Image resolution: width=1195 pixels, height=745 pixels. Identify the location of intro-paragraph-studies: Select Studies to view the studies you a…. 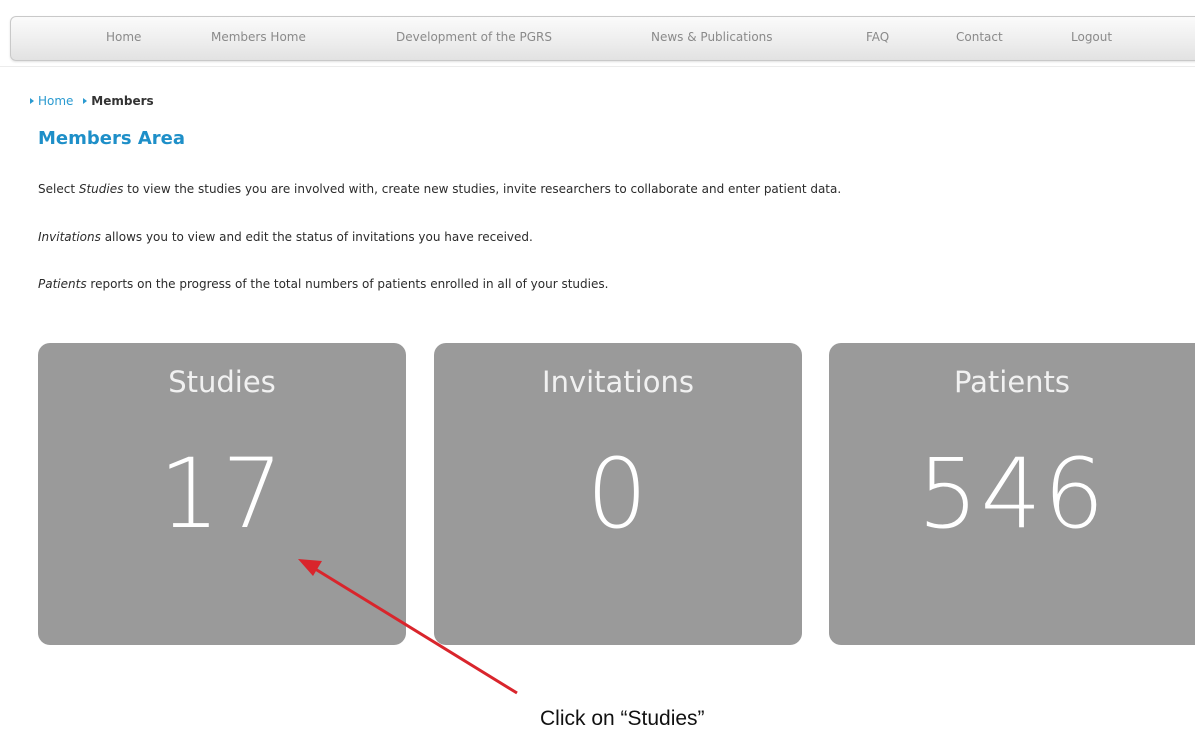
(439, 189).